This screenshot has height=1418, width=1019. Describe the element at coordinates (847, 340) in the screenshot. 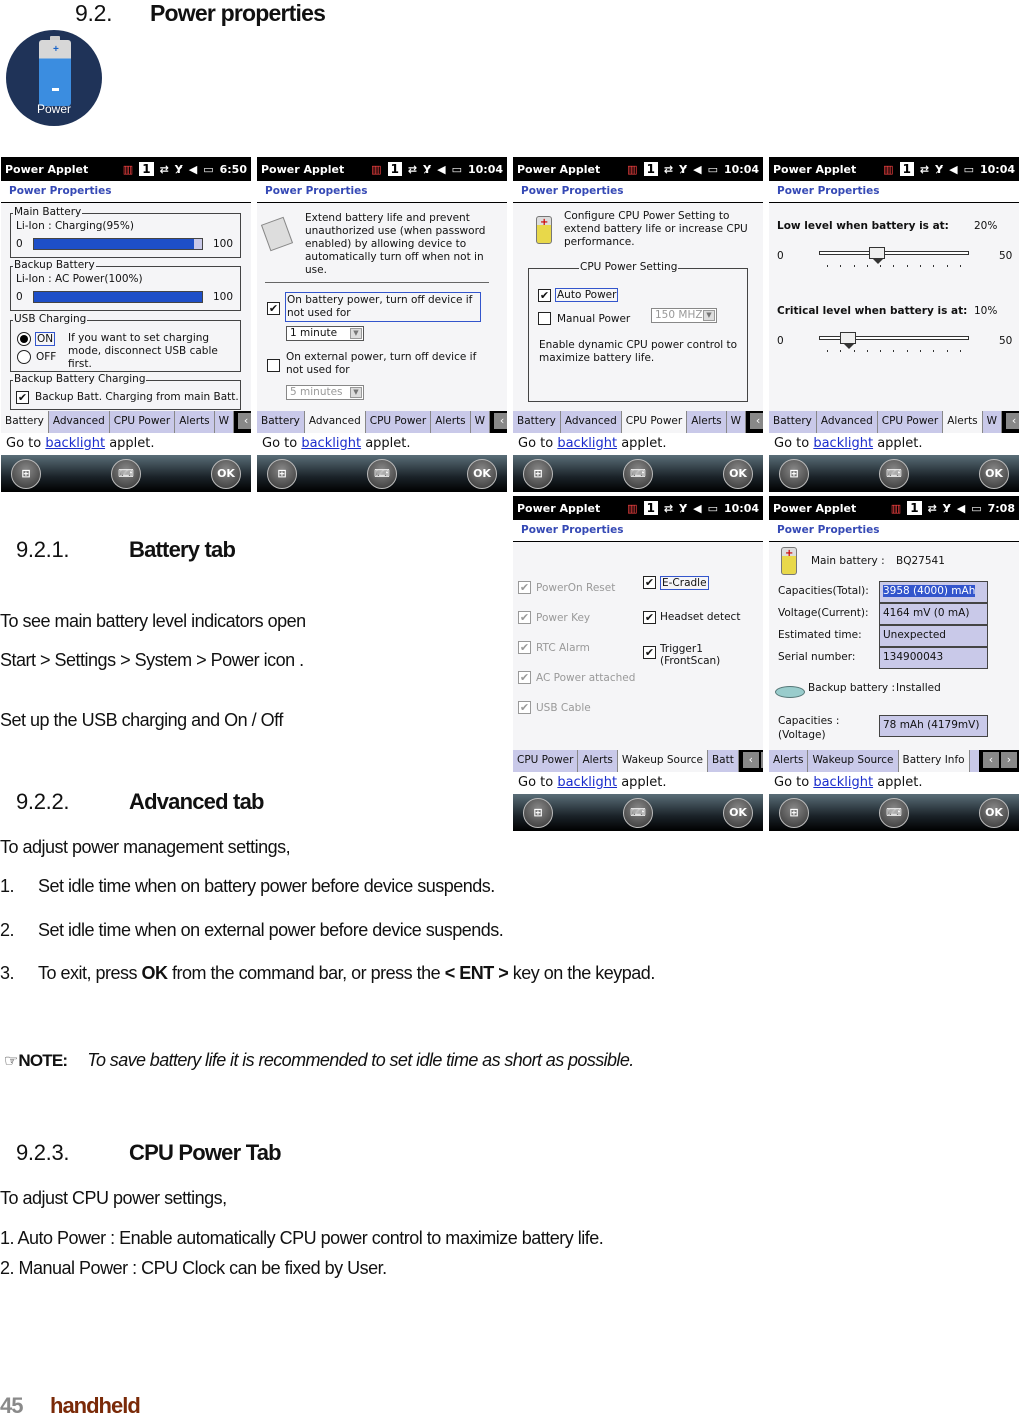

I see `critical-level-slider-thumb` at that location.